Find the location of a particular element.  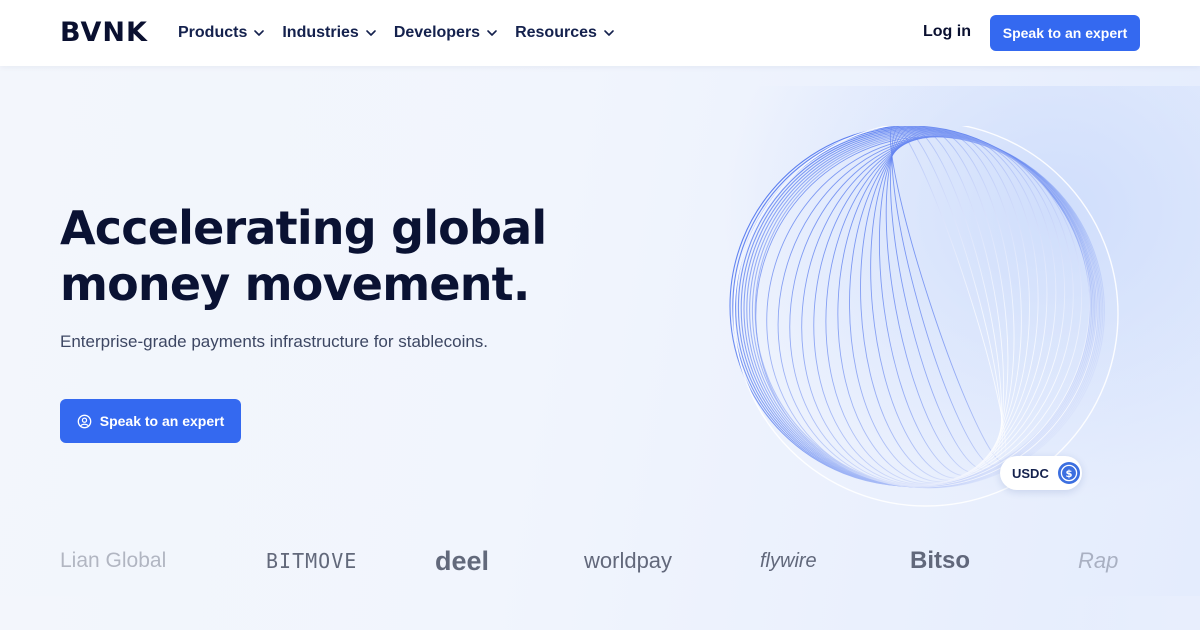

brand-logo-rap: Rap is located at coordinates (1098, 560).